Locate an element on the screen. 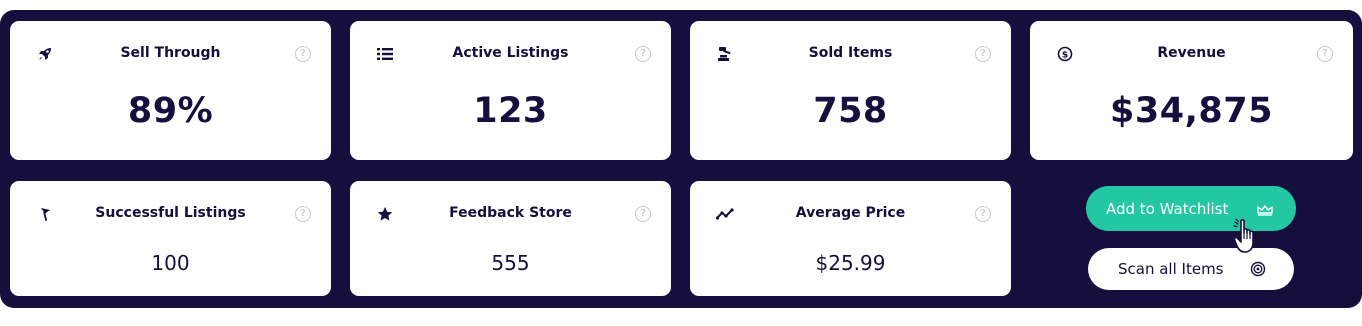 The image size is (1362, 326). stat-value: 100 is located at coordinates (170, 263).